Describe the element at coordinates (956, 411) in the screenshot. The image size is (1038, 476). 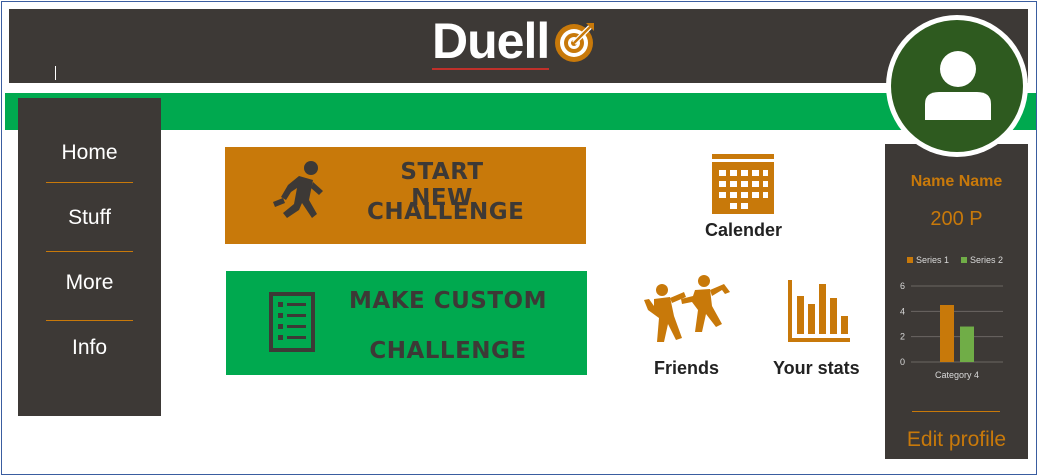
I see `profile-divider` at that location.